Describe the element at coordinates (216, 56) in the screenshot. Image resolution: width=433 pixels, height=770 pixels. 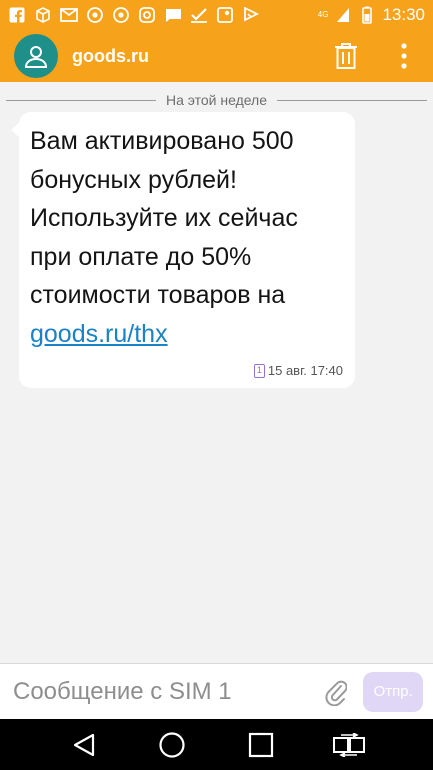
I see `app-bar: goods.ru` at that location.